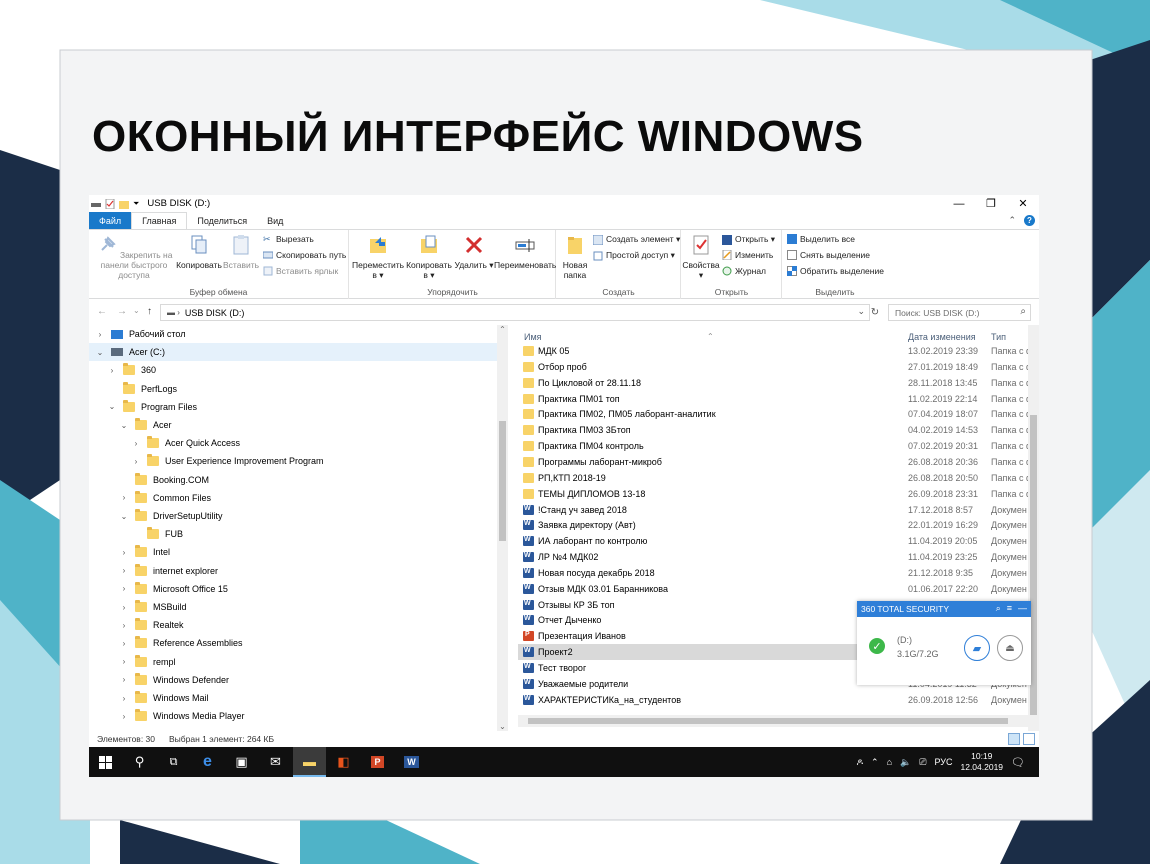  Describe the element at coordinates (922, 762) in the screenshot. I see `usb-icon: ⎚` at that location.